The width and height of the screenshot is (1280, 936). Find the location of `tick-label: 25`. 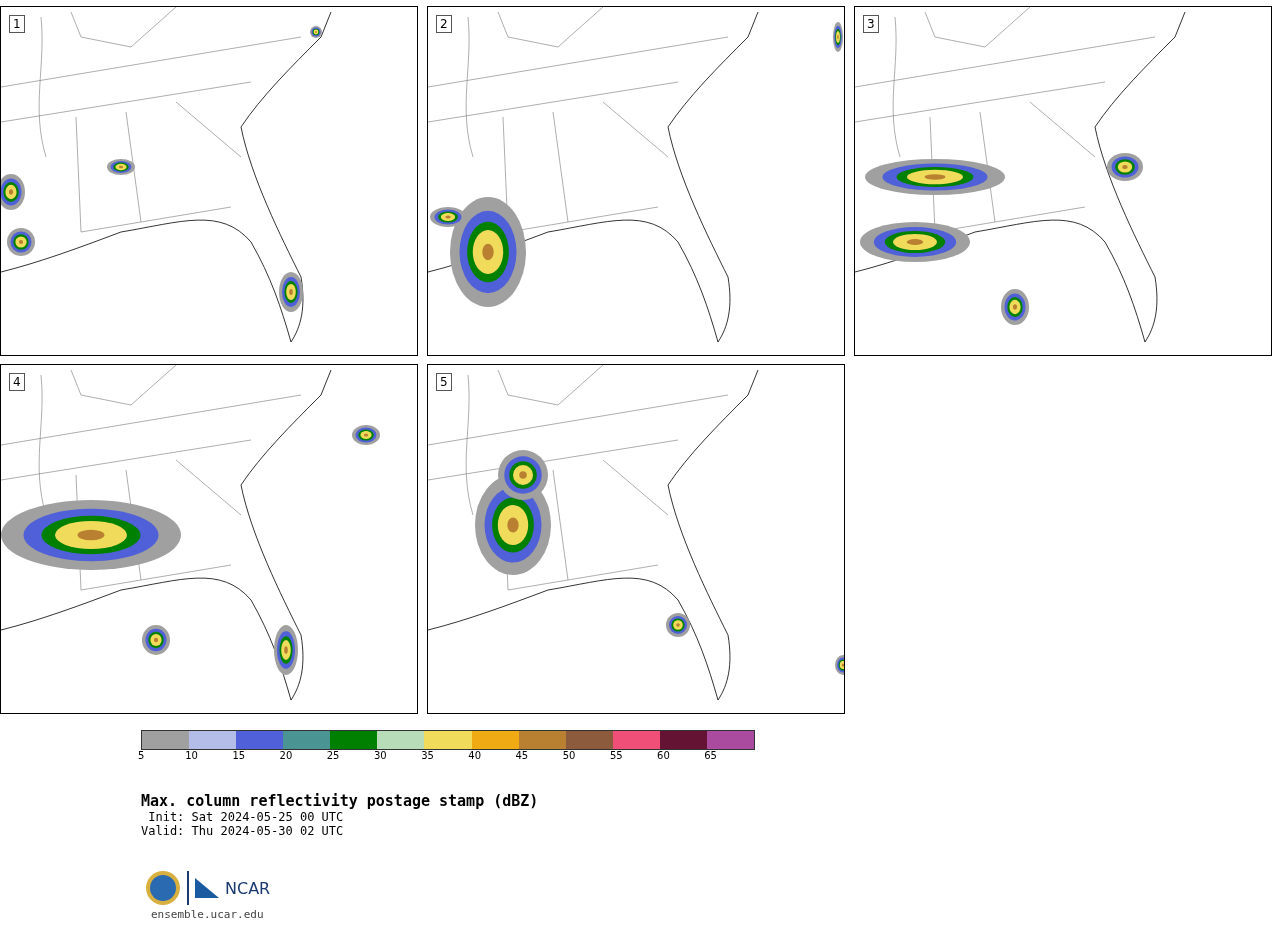

tick-label: 25 is located at coordinates (333, 756).